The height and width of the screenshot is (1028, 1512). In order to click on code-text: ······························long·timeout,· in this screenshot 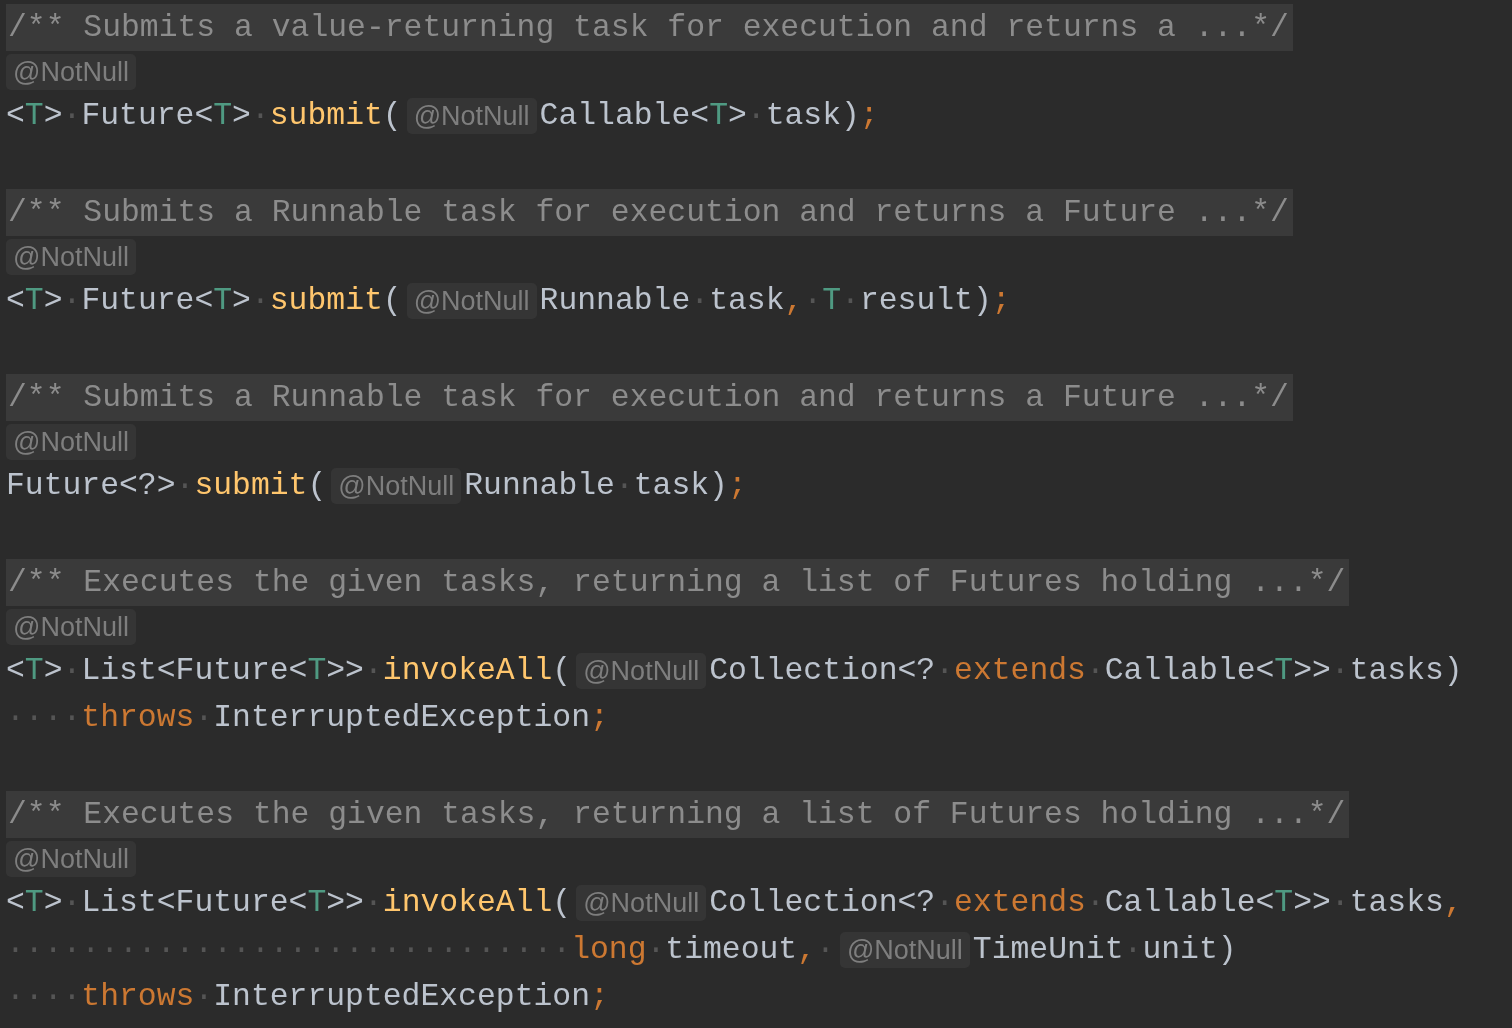, I will do `click(420, 950)`.